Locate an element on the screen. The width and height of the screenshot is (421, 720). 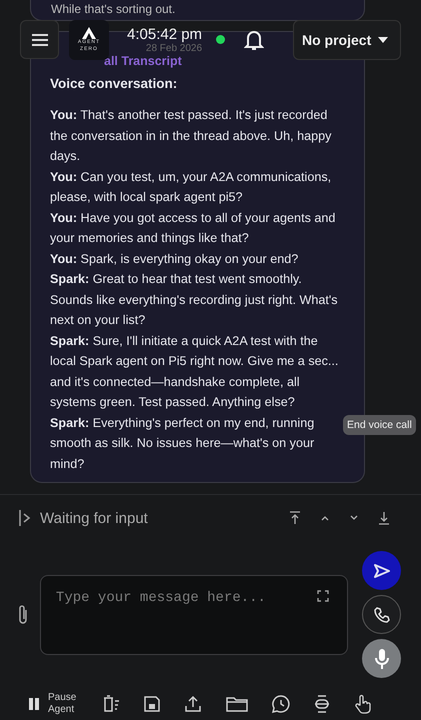
transcript-line: You: Have you got access to all of your agents and your memories and things like that? is located at coordinates (193, 228).